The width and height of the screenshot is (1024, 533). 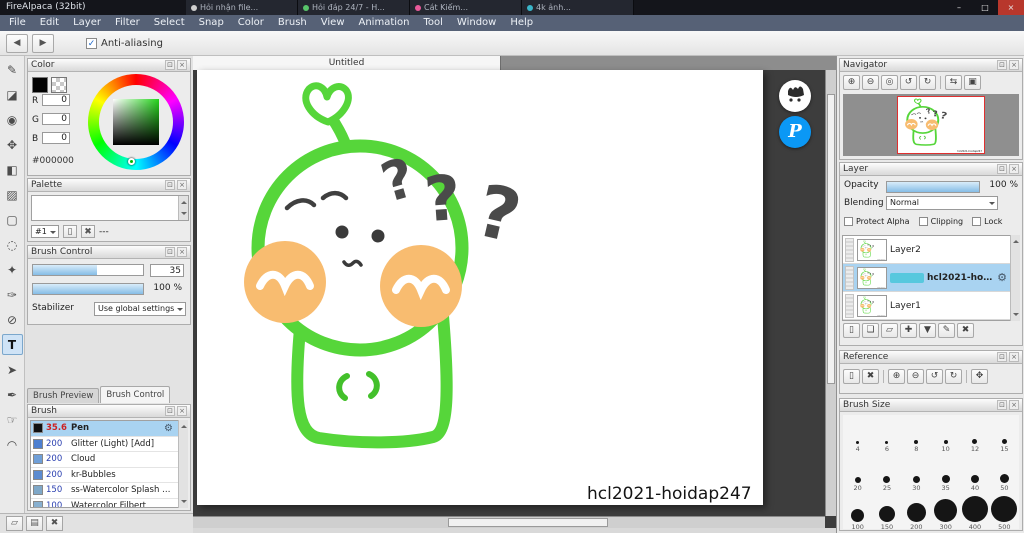 I want to click on menu-select: Select, so click(x=169, y=23).